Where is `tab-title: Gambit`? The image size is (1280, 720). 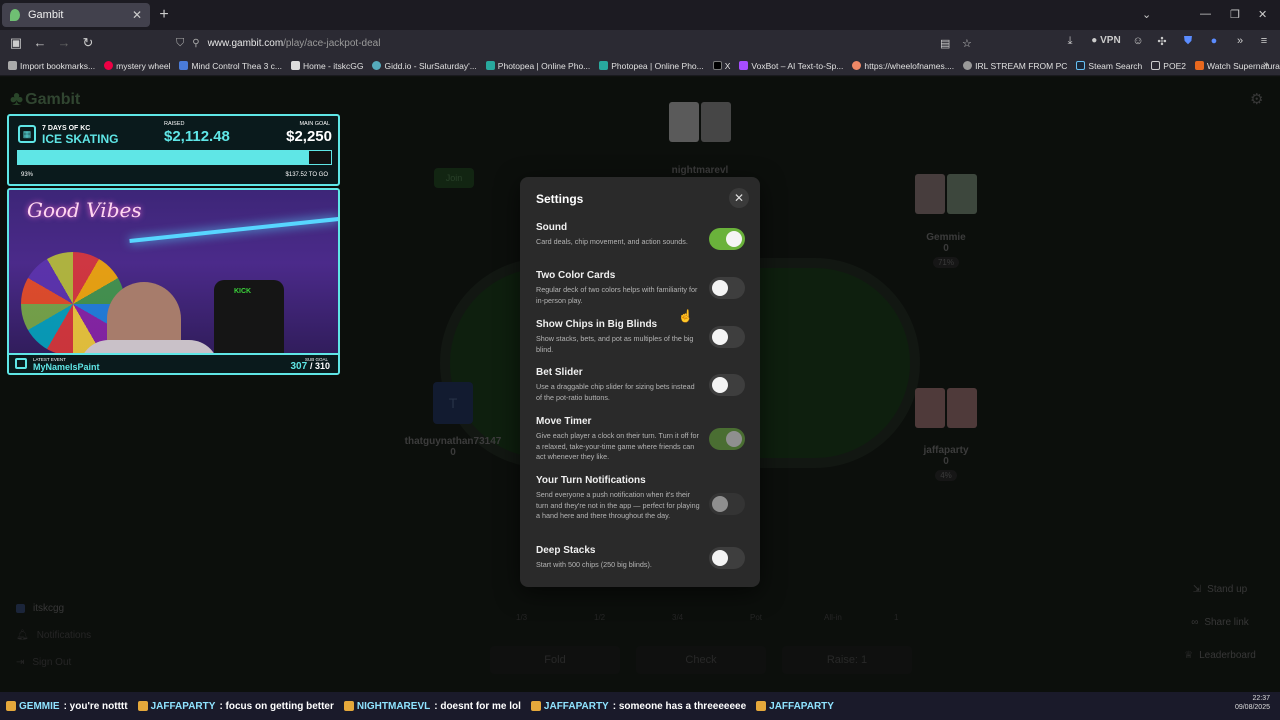 tab-title: Gambit is located at coordinates (46, 15).